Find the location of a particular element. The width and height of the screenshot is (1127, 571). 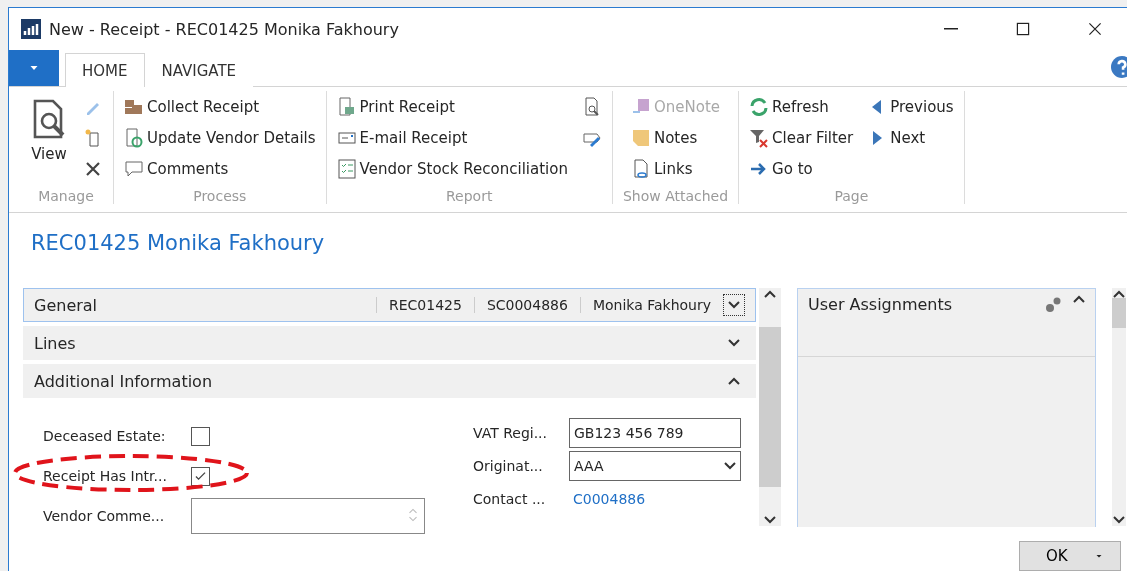

sticky-note-icon is located at coordinates (640, 137).